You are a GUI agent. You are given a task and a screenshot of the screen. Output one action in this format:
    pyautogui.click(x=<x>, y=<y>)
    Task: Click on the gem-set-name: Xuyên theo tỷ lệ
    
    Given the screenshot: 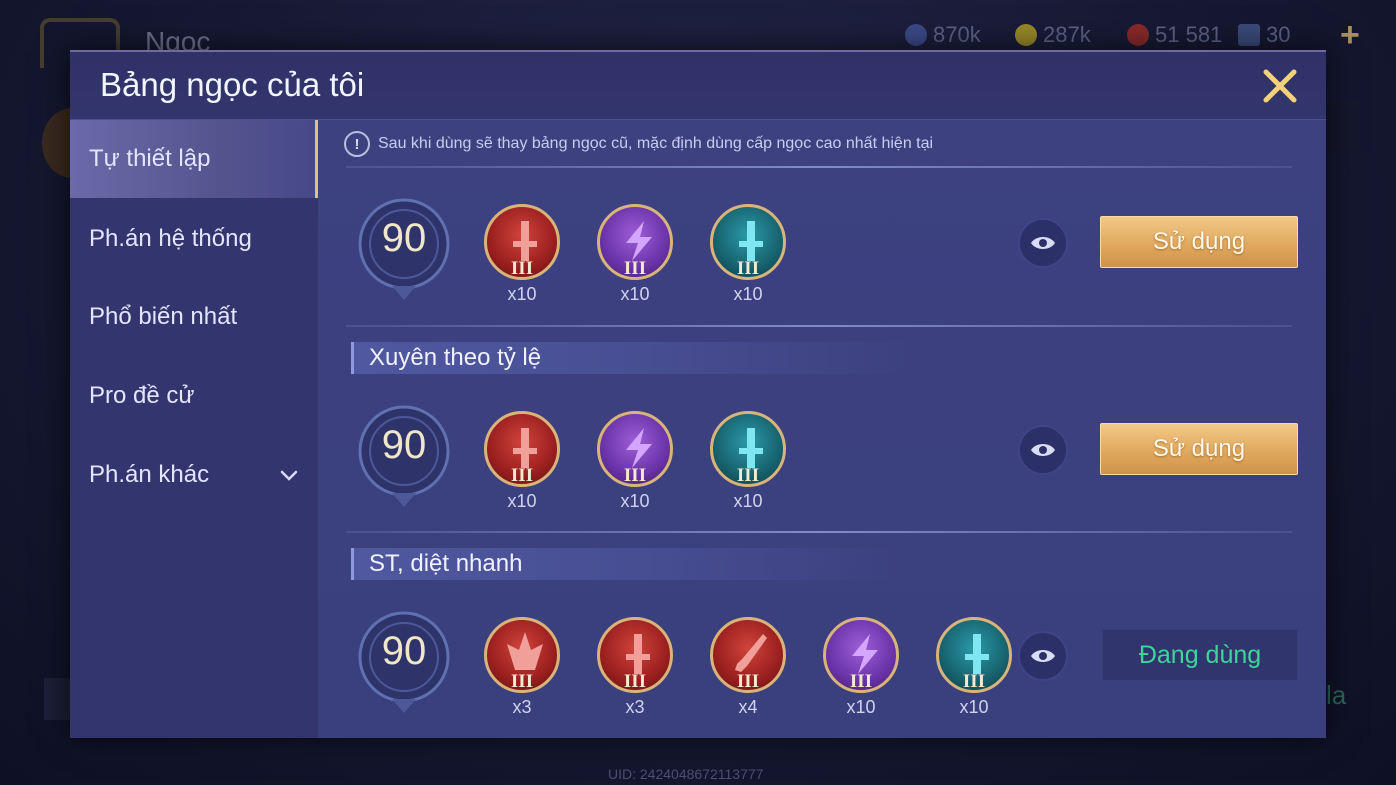 What is the action you would take?
    pyautogui.click(x=631, y=358)
    